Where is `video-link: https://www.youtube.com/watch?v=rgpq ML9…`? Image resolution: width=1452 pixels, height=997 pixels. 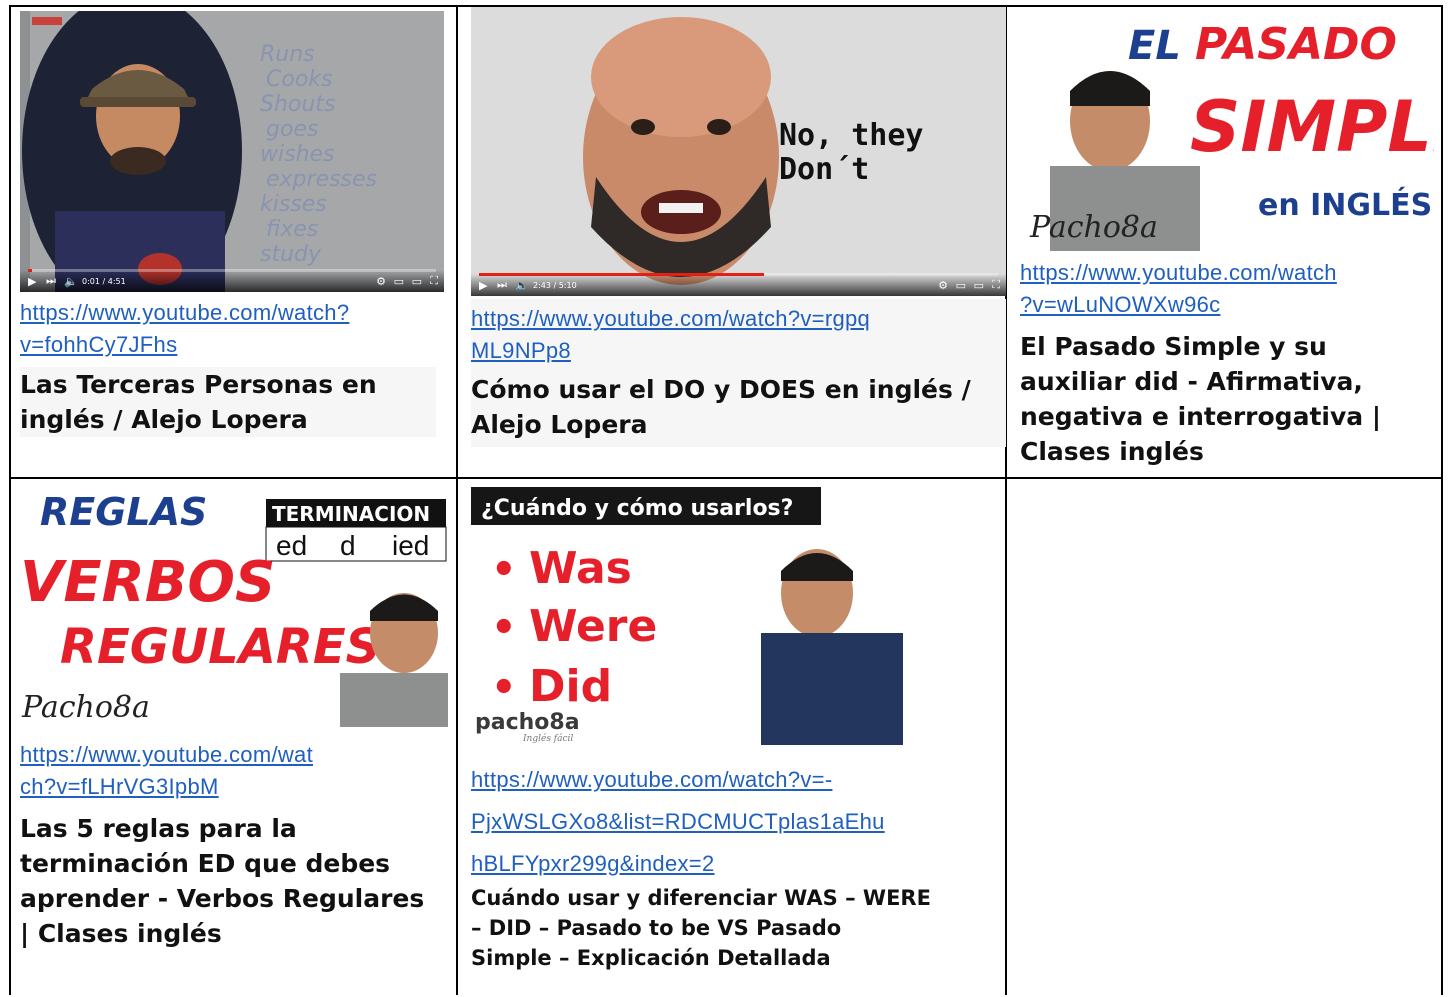
video-link: https://www.youtube.com/watch?v=rgpq ML9… is located at coordinates (670, 335).